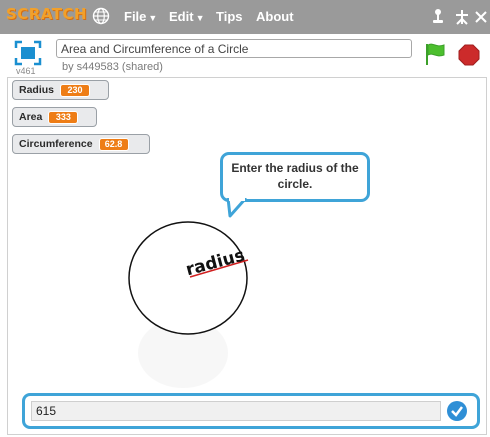 This screenshot has width=490, height=437. What do you see at coordinates (245, 17) in the screenshot?
I see `menu-bar: SCRATCH File ▼ Edit ▼ Tips About` at bounding box center [245, 17].